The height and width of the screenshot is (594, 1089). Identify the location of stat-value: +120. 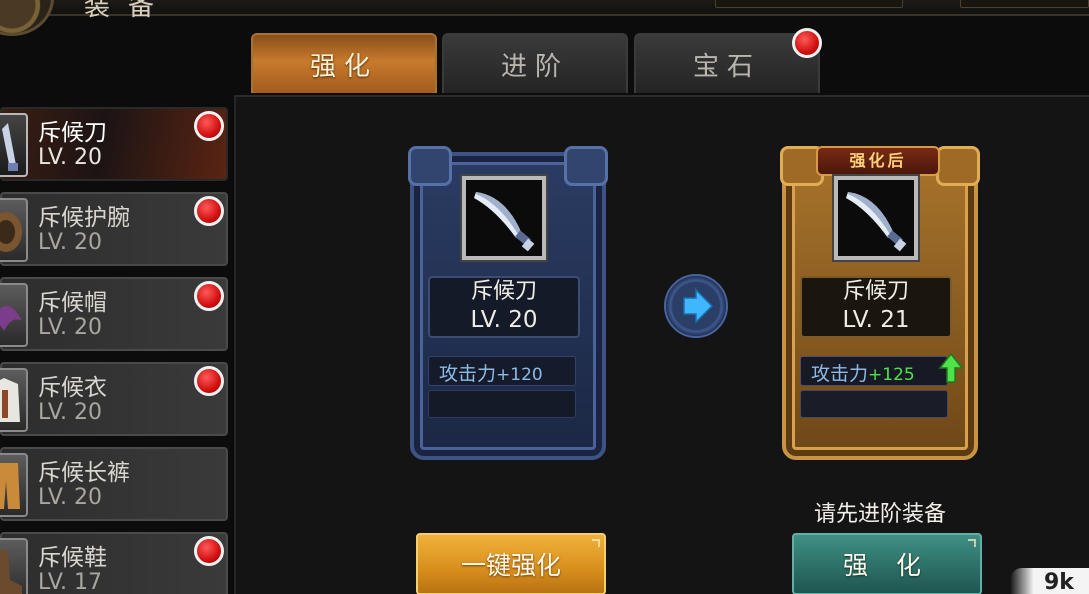
(519, 375).